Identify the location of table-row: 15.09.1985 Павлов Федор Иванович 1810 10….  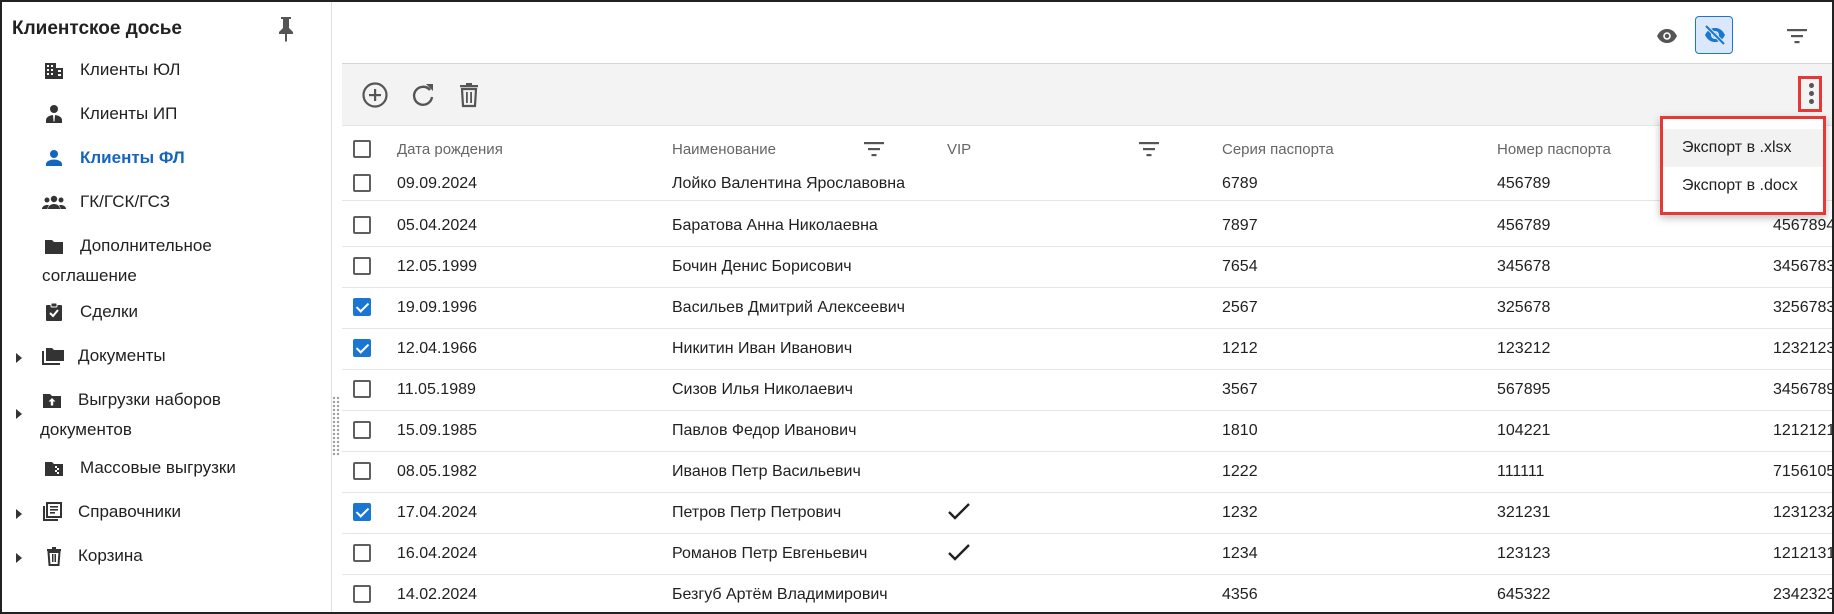
(1087, 431).